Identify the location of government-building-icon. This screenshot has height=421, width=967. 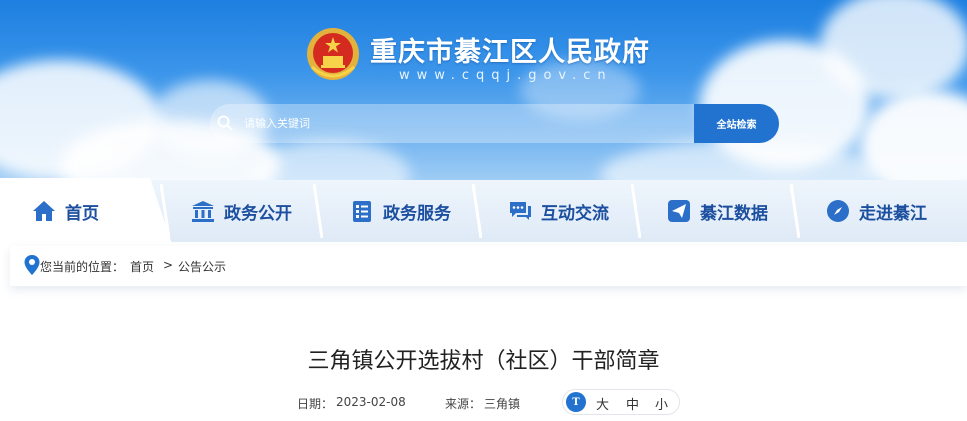
(203, 211).